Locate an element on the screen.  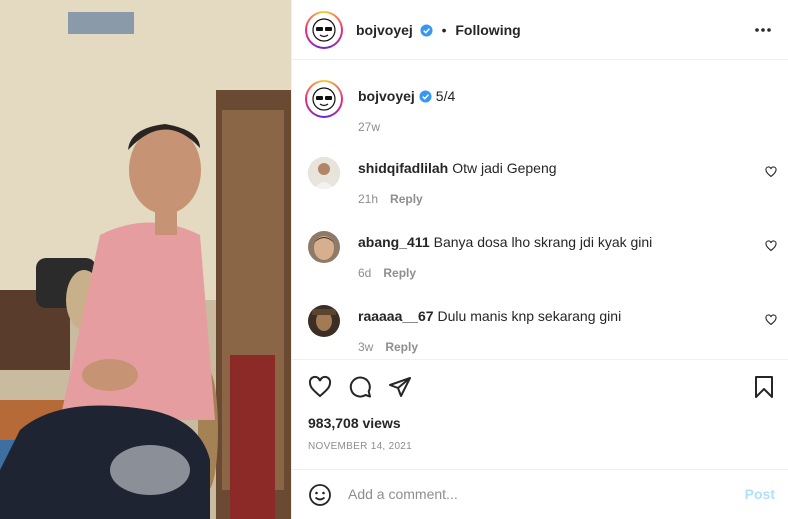
caption-text: 5/4 is located at coordinates (445, 96).